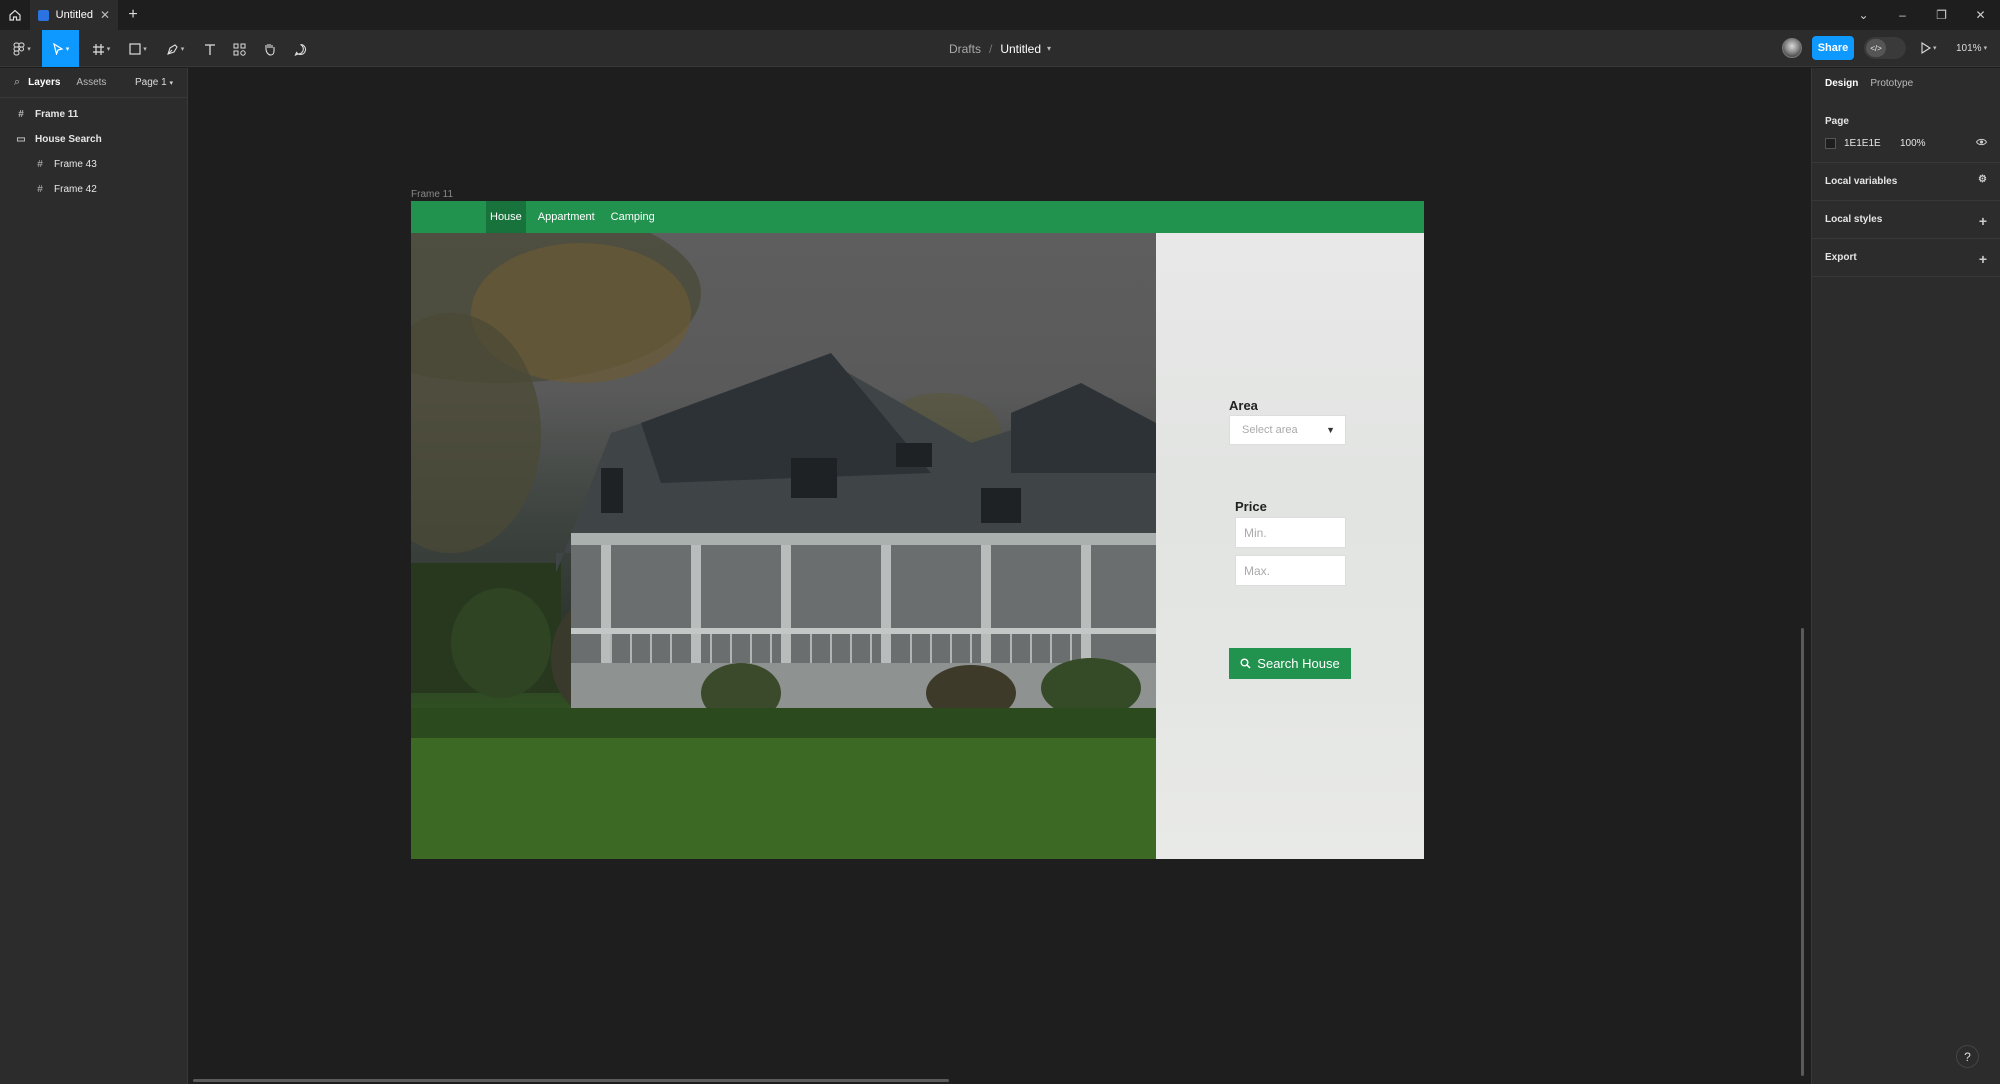 This screenshot has height=1084, width=2000. Describe the element at coordinates (1983, 259) in the screenshot. I see `add-export-icon: +` at that location.